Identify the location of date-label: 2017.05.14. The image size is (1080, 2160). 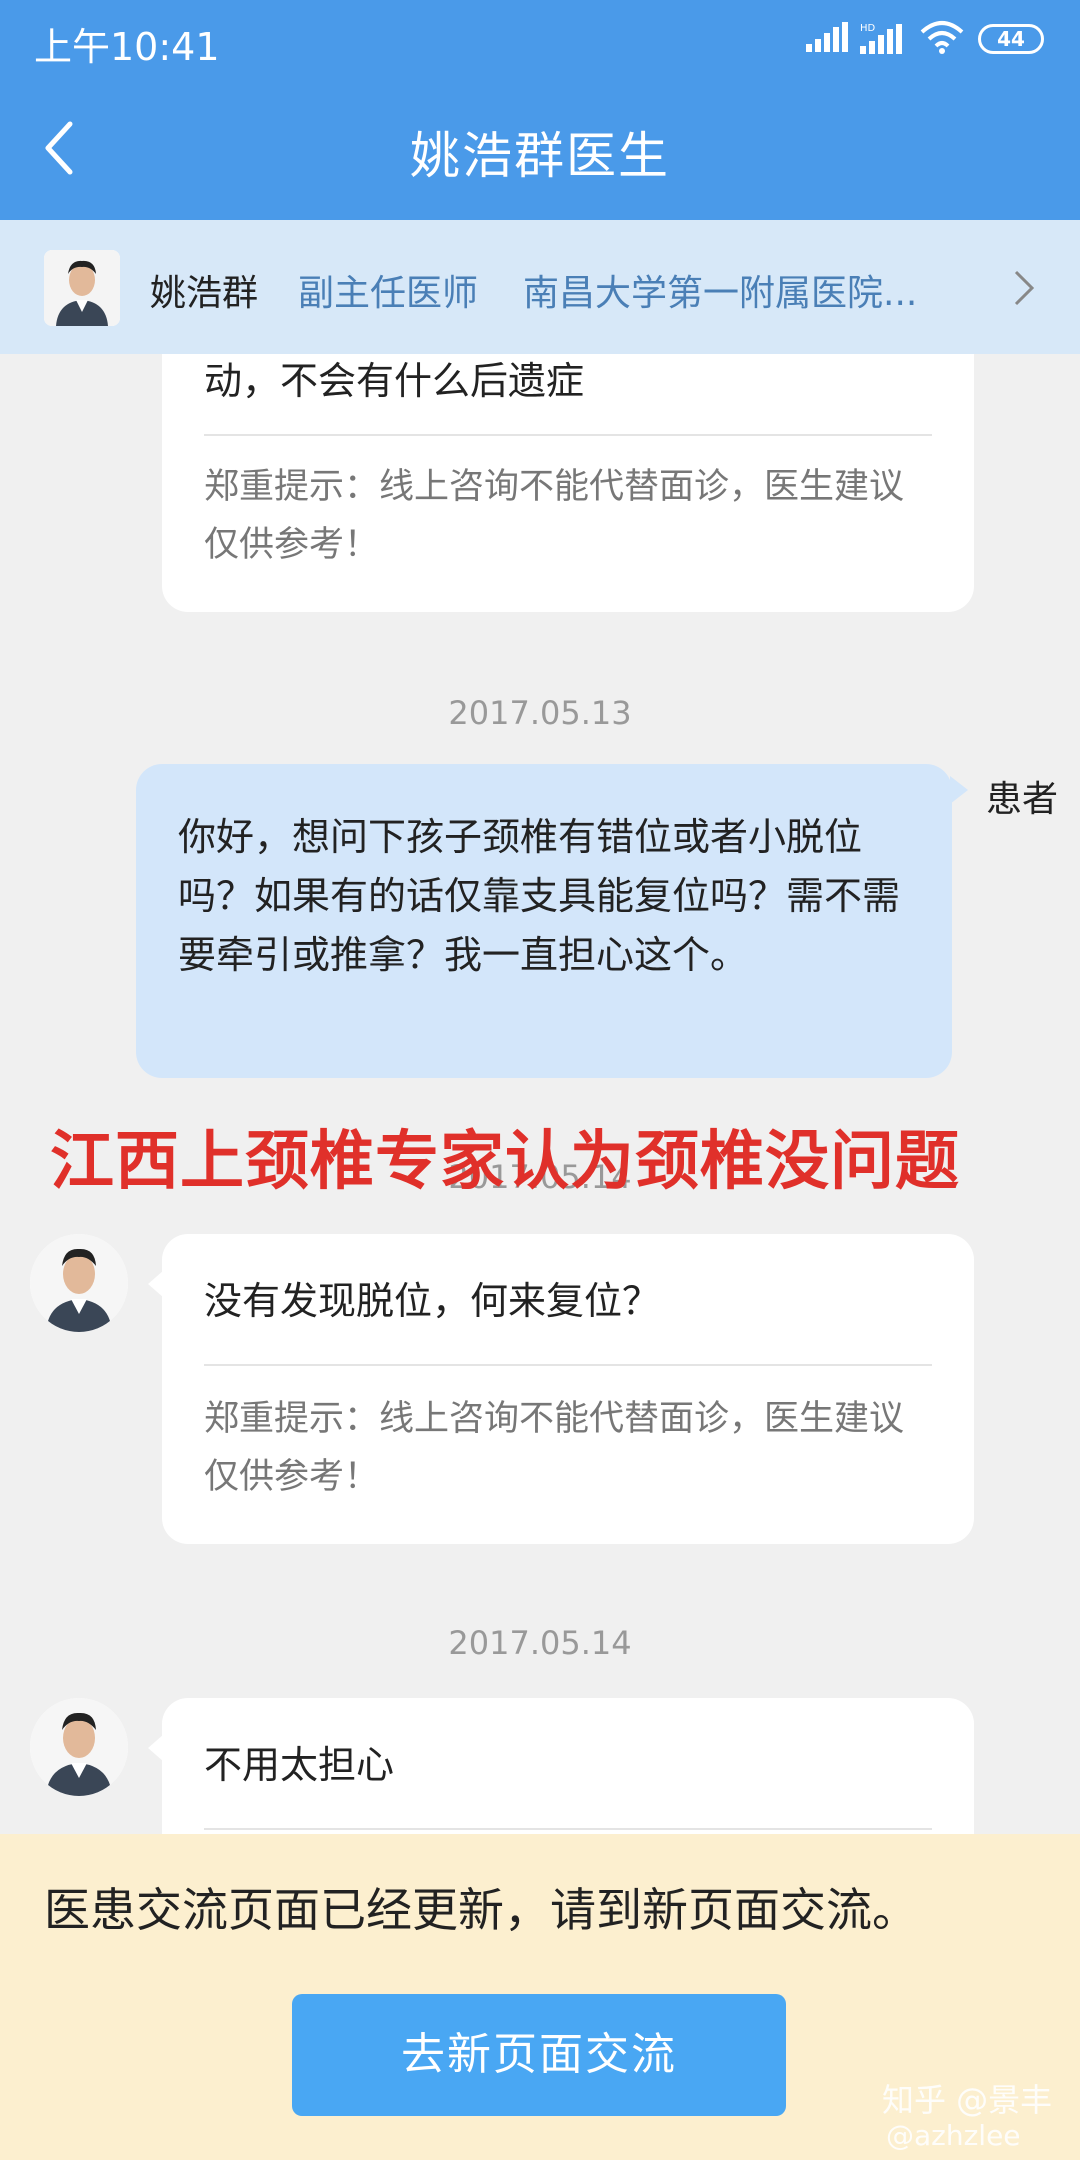
(540, 1643).